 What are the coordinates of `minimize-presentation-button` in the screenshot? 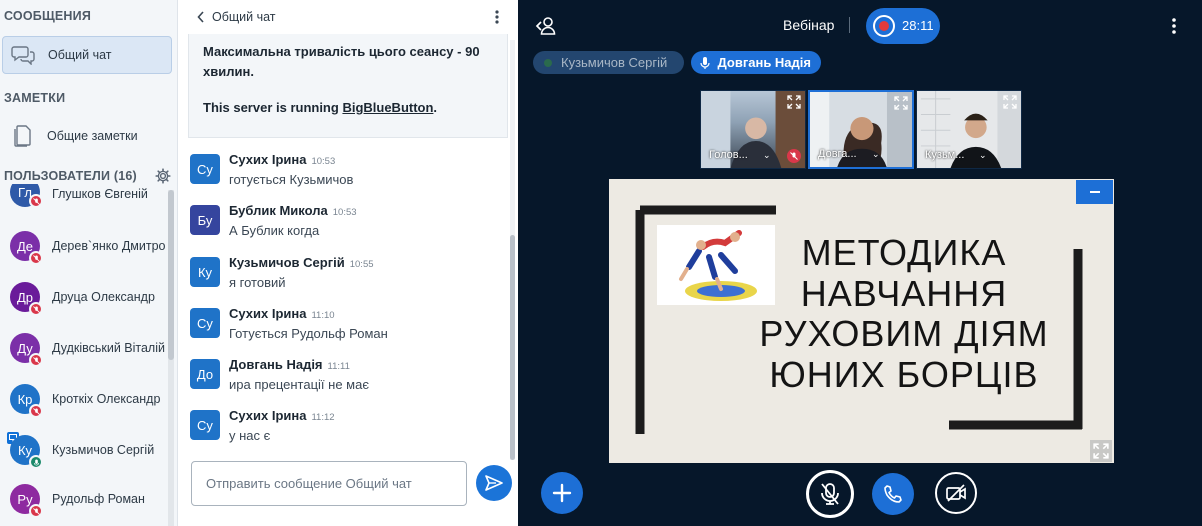 It's located at (1094, 192).